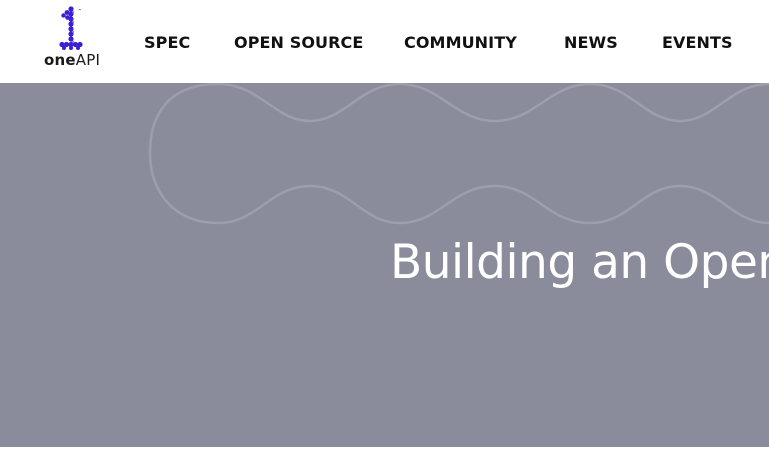  What do you see at coordinates (384, 454) in the screenshot?
I see `page-bottom-strip` at bounding box center [384, 454].